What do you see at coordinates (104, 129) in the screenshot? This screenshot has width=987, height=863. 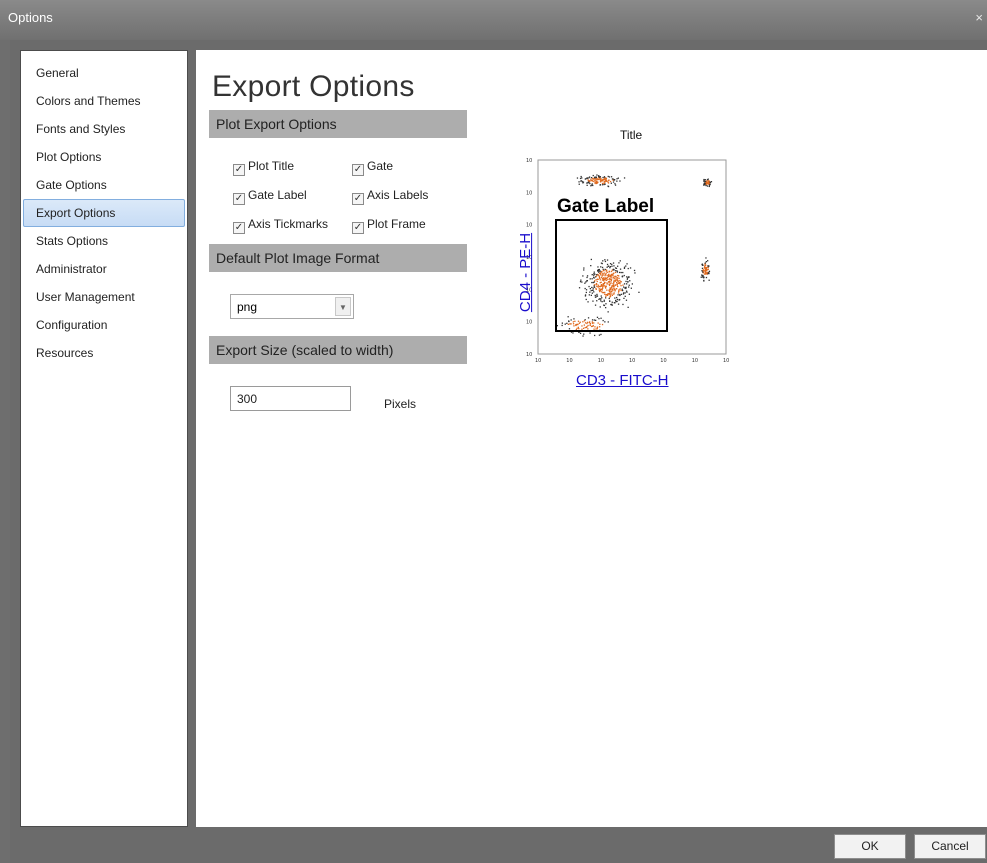 I see `sidebar-item-fonts-and-styles: Fonts and Styles` at bounding box center [104, 129].